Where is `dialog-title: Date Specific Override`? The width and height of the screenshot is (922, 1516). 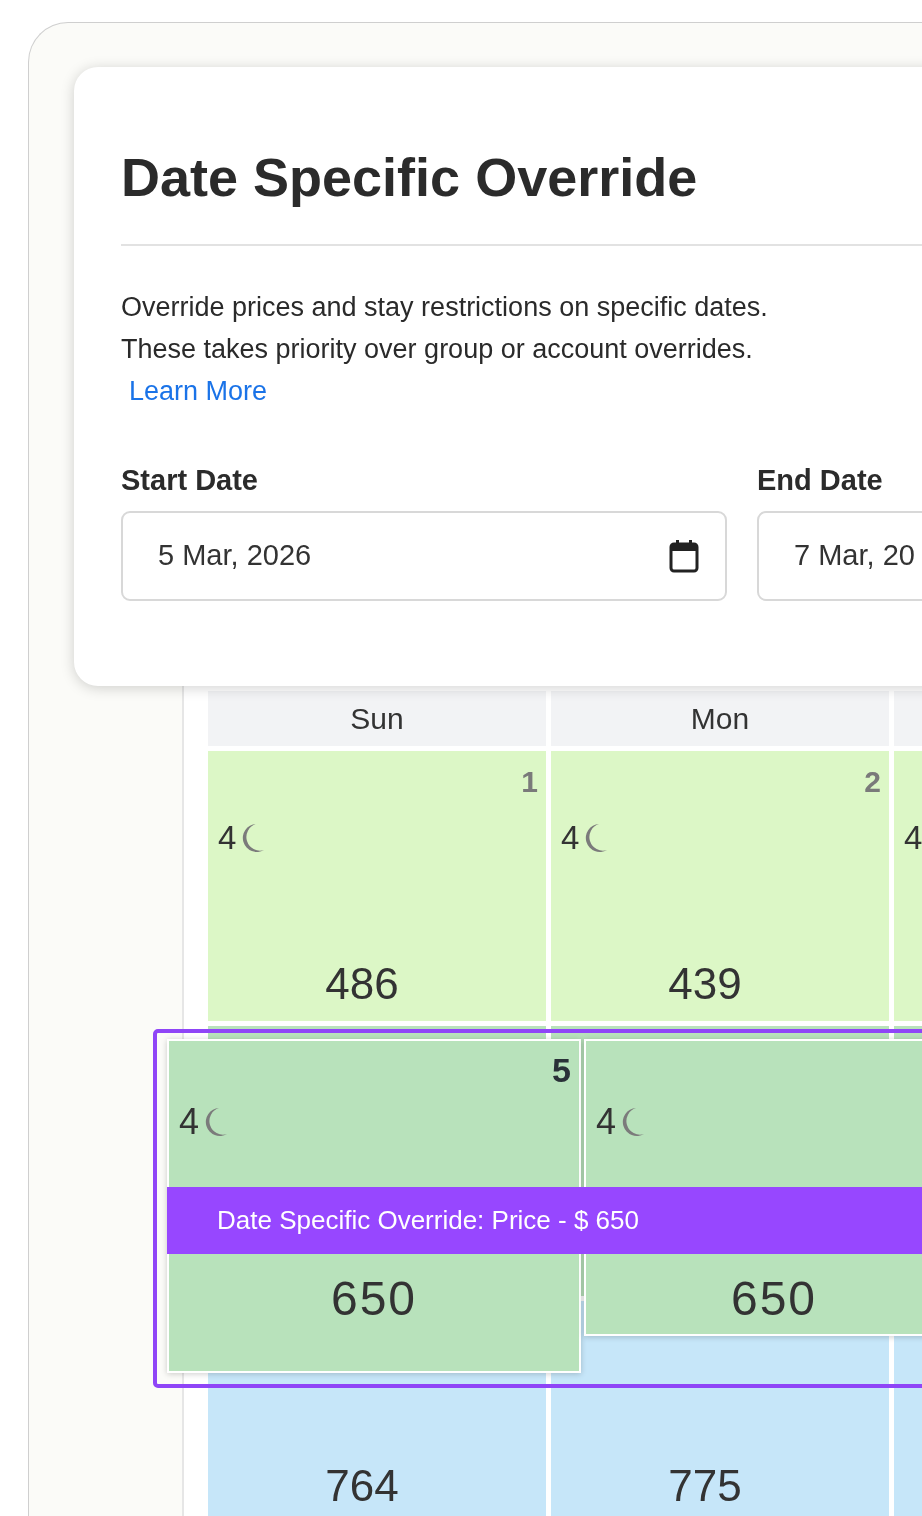 dialog-title: Date Specific Override is located at coordinates (410, 177).